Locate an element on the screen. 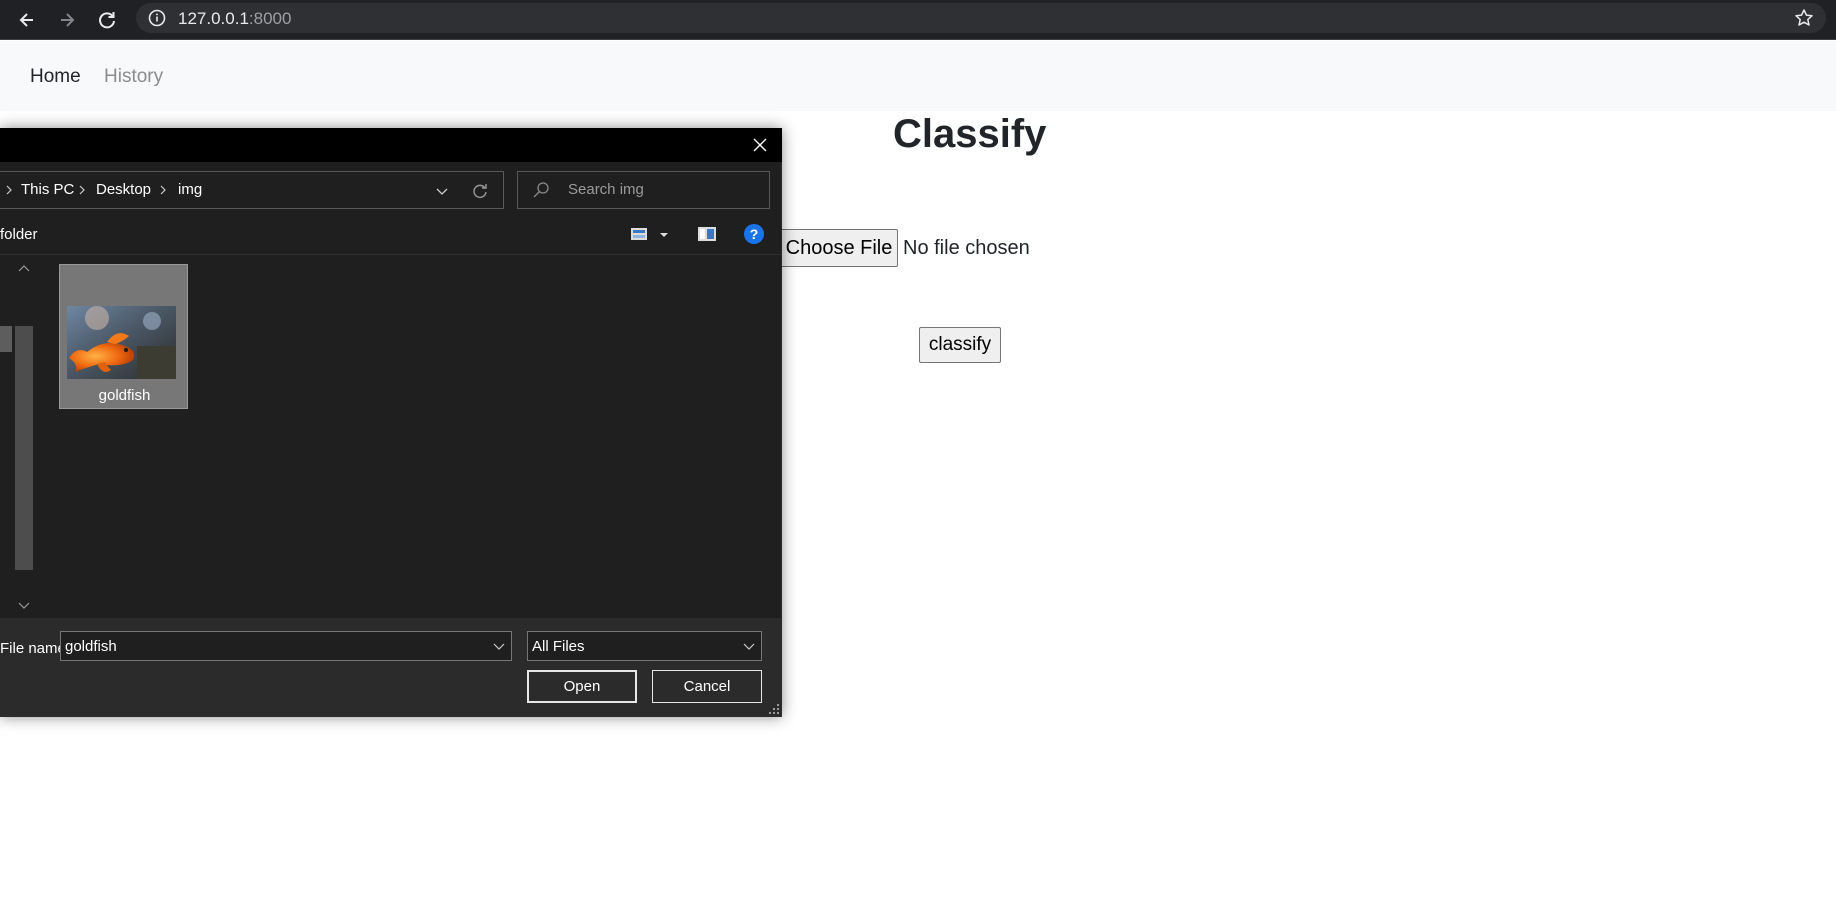 This screenshot has width=1836, height=908. help-icon: ? is located at coordinates (754, 234).